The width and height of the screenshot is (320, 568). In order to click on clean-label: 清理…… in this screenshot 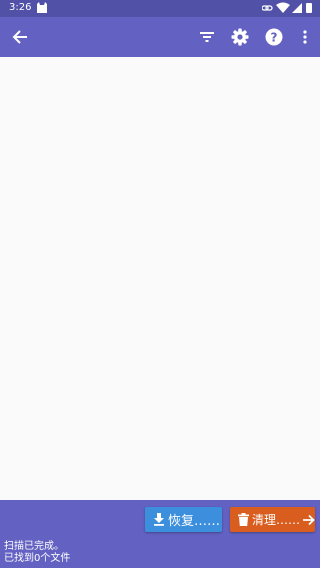, I will do `click(276, 520)`.